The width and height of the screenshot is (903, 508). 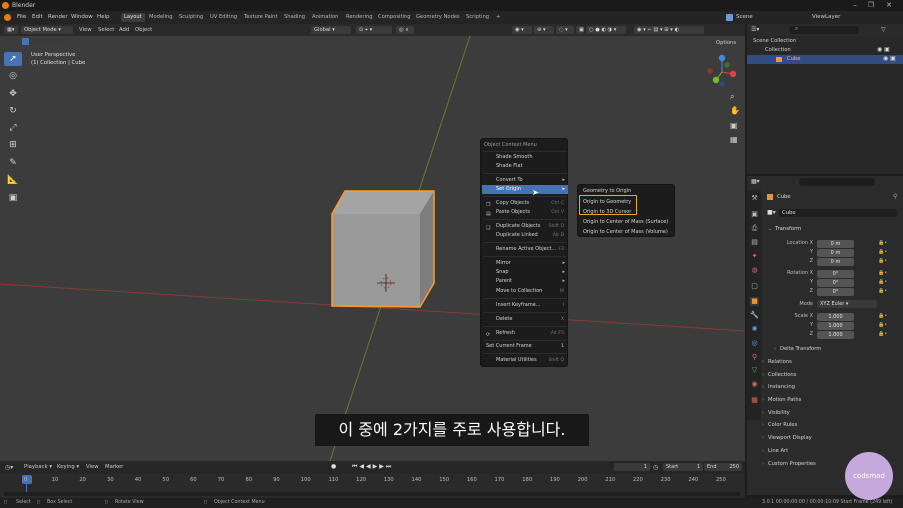 I want to click on tab-sculpting: Sculpting, so click(x=191, y=17).